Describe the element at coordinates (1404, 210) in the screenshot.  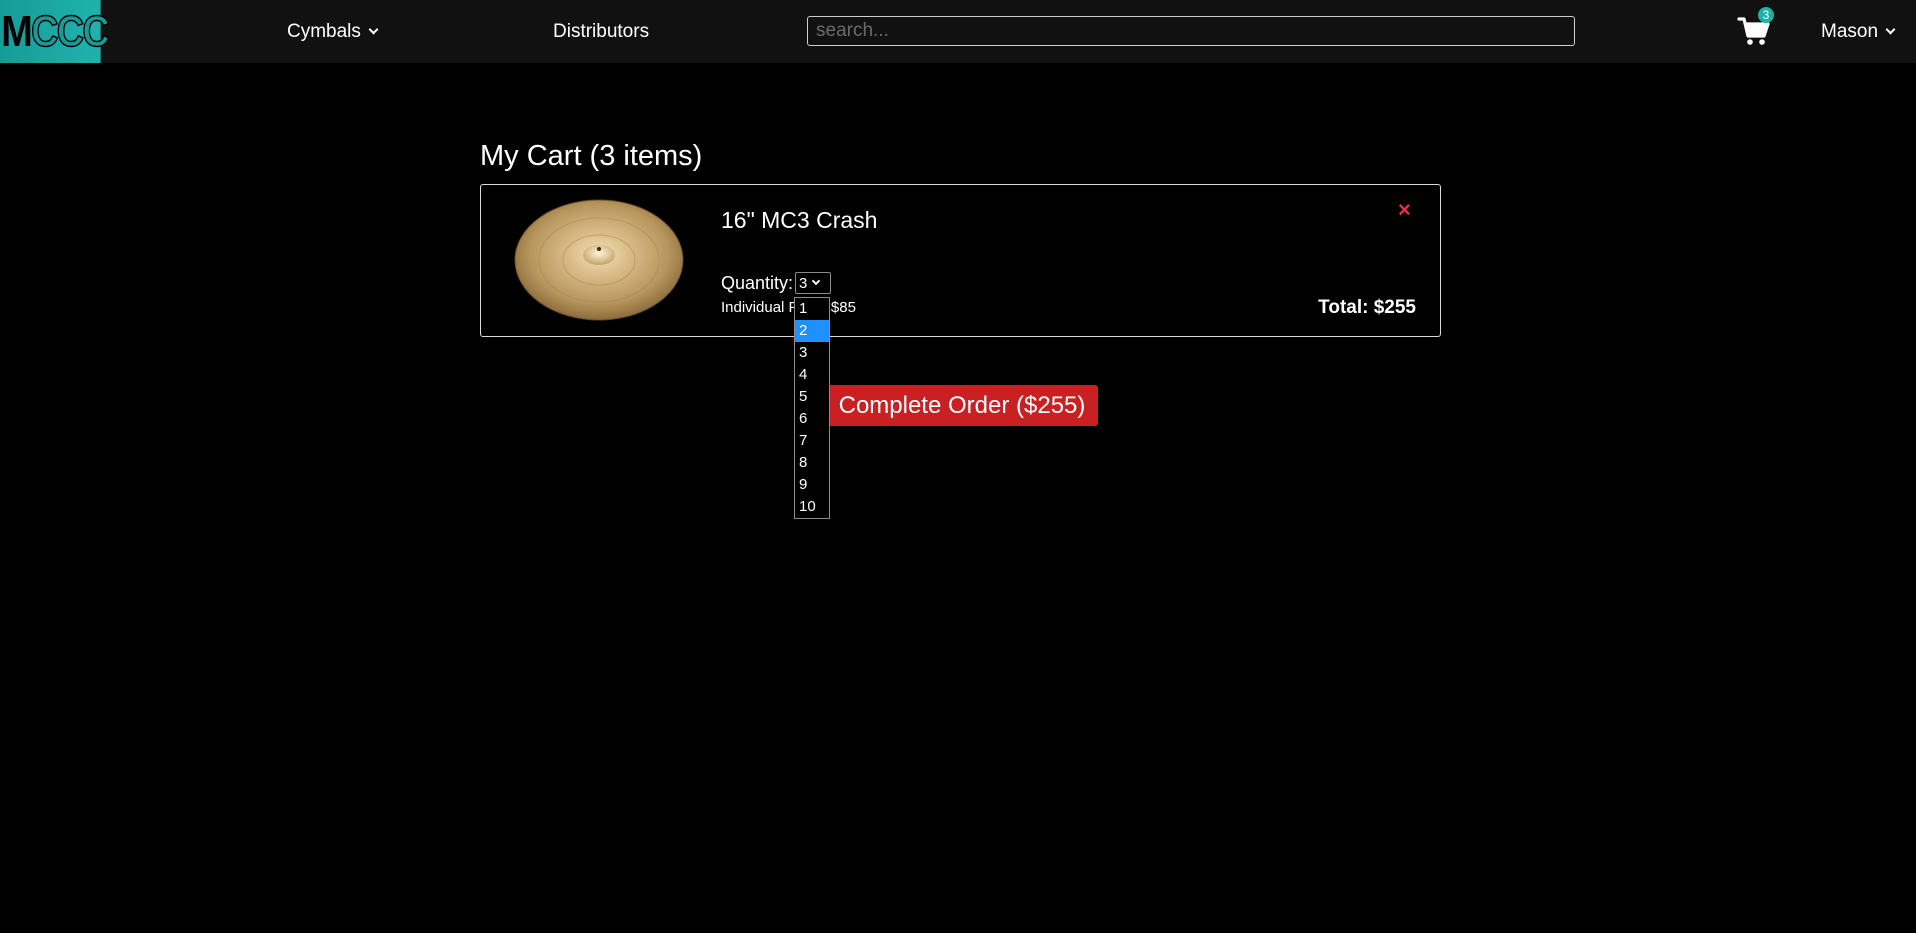
I see `remove-item-button: ×` at that location.